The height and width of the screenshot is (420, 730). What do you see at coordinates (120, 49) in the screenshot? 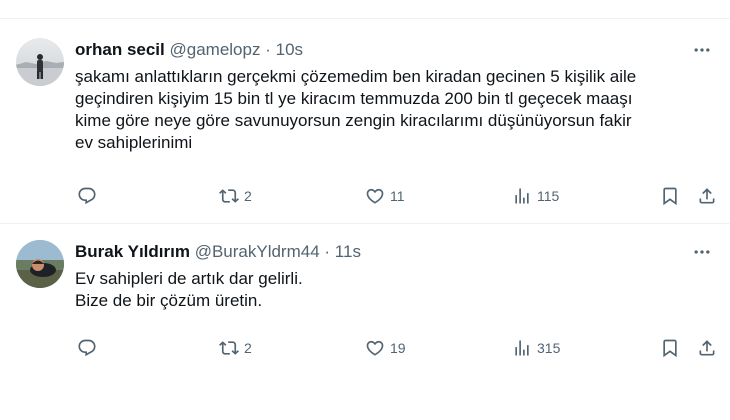
I see `display-name: orhan secil` at bounding box center [120, 49].